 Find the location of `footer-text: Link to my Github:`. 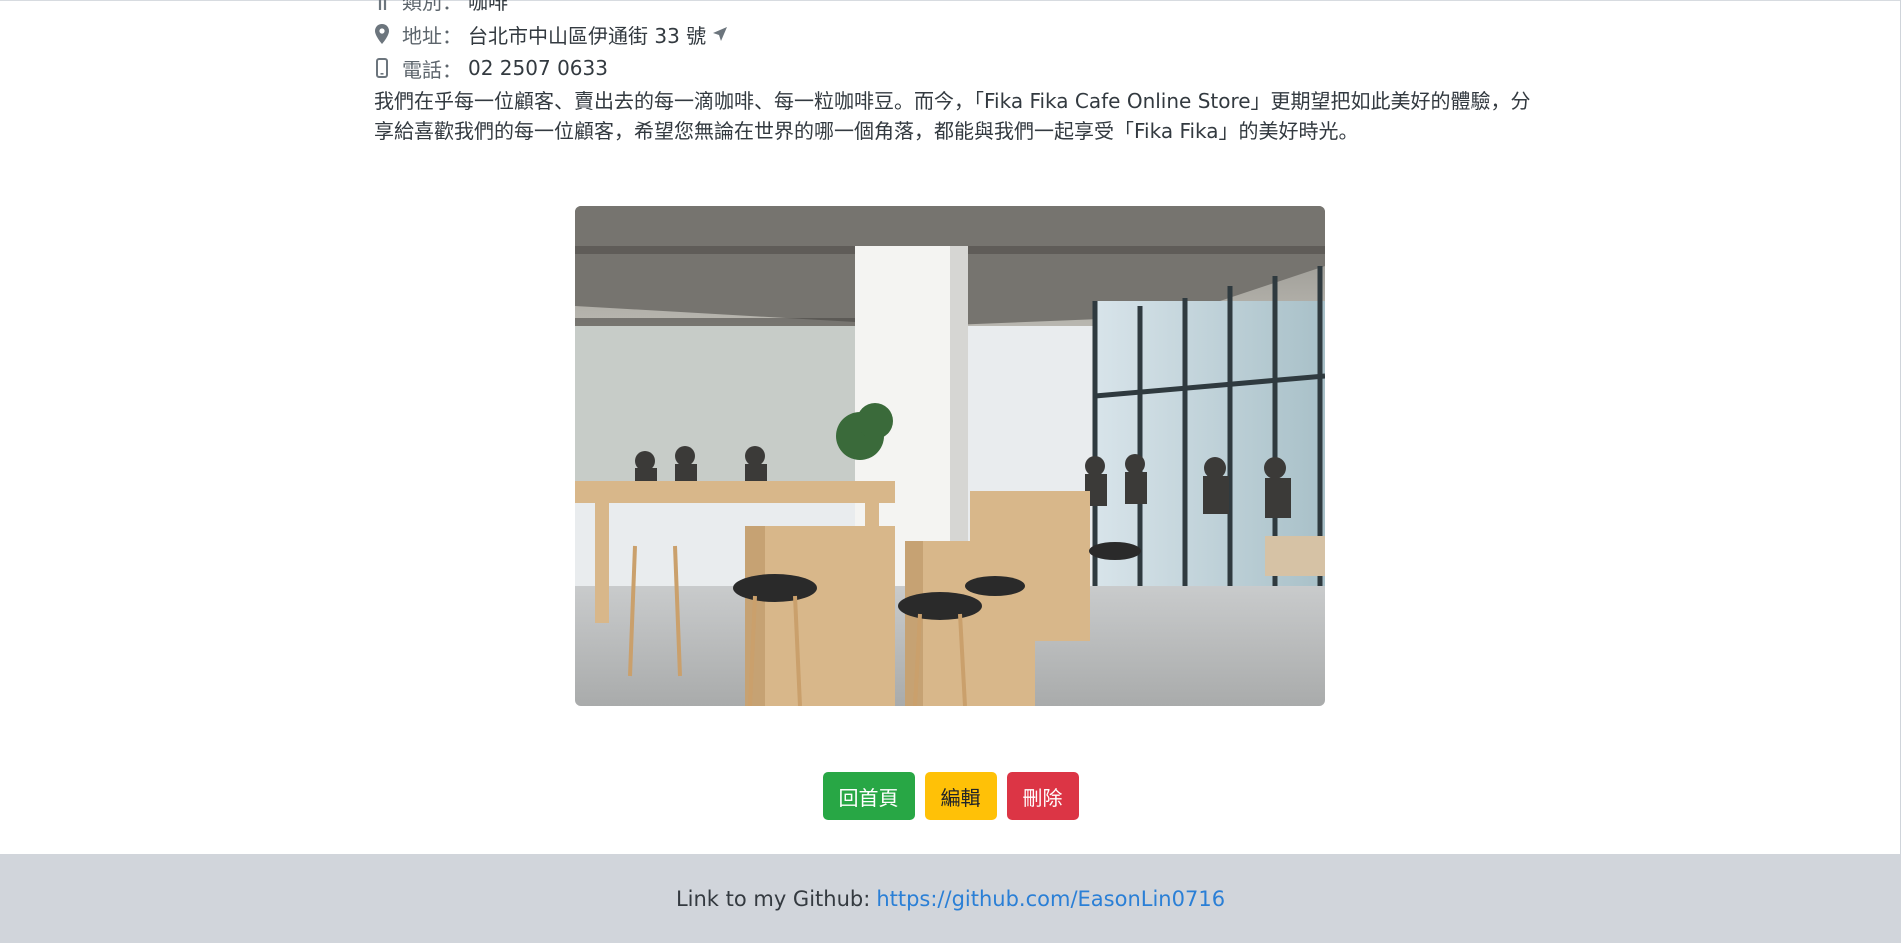

footer-text: Link to my Github: is located at coordinates (773, 898).